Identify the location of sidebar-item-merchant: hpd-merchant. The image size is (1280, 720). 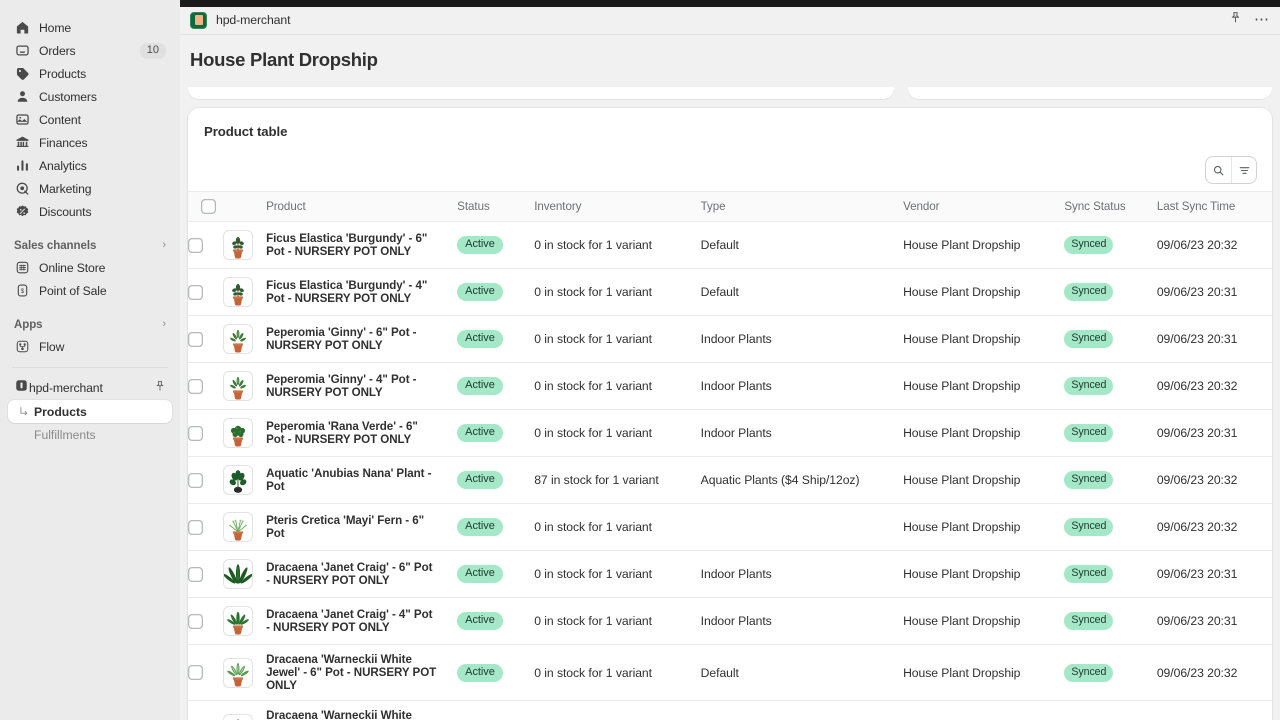
(90, 388).